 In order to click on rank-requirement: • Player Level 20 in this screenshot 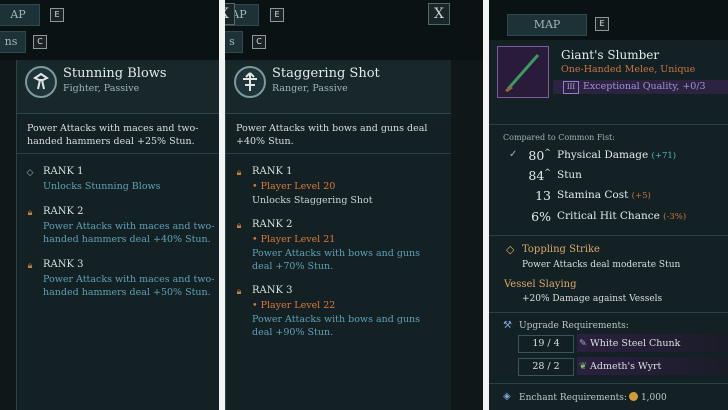, I will do `click(294, 186)`.